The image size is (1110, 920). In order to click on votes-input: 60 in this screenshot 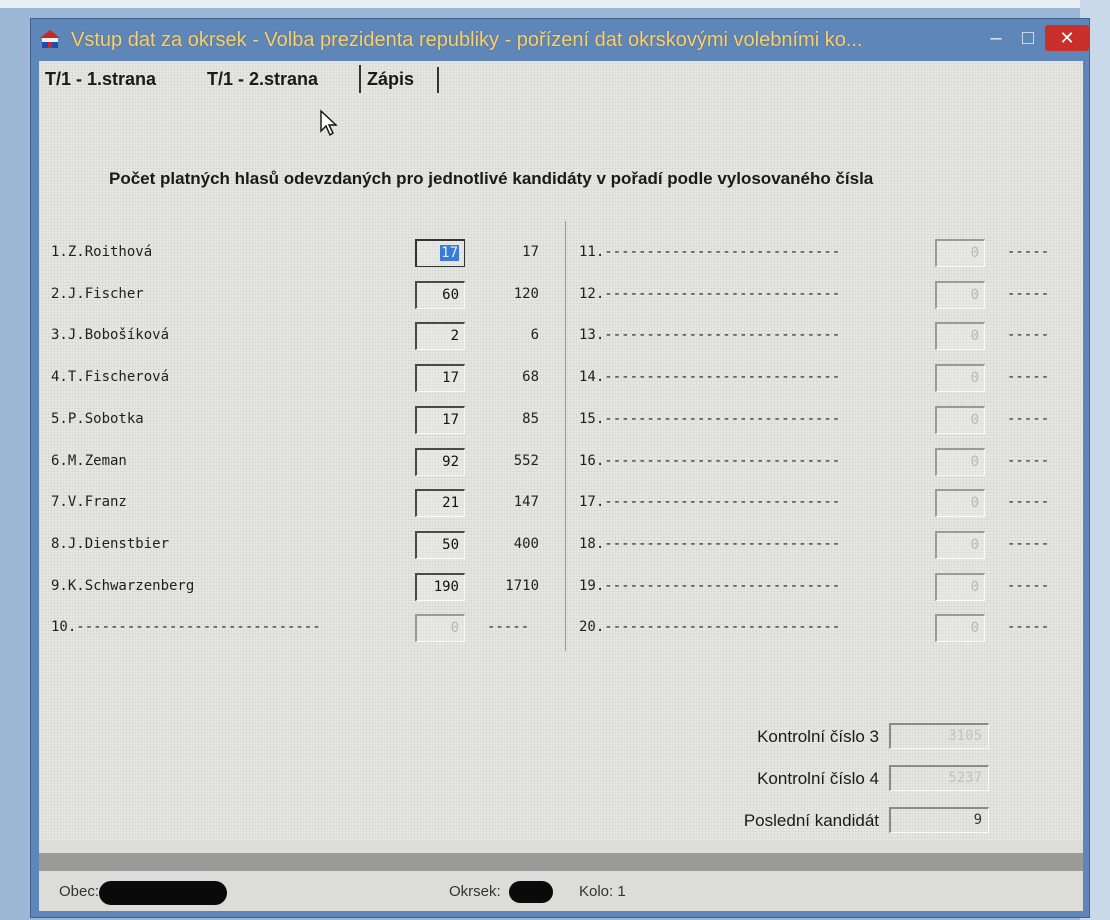, I will do `click(440, 295)`.